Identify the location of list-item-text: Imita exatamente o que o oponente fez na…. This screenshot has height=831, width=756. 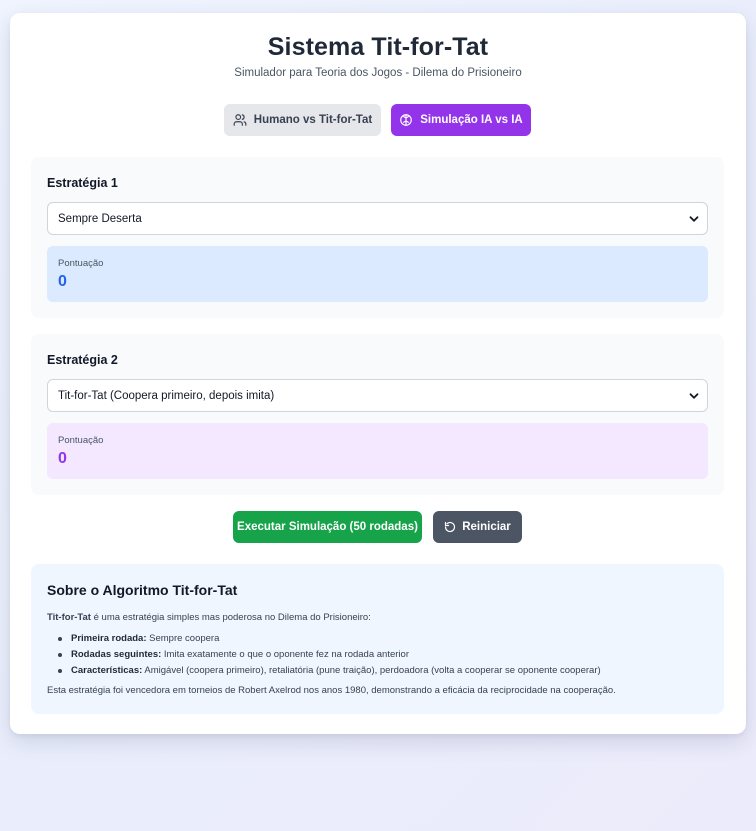
(285, 654).